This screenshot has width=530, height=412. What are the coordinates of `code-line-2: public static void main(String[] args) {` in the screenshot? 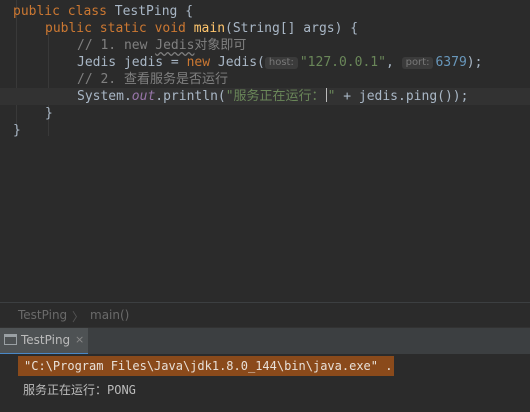 It's located at (265, 28).